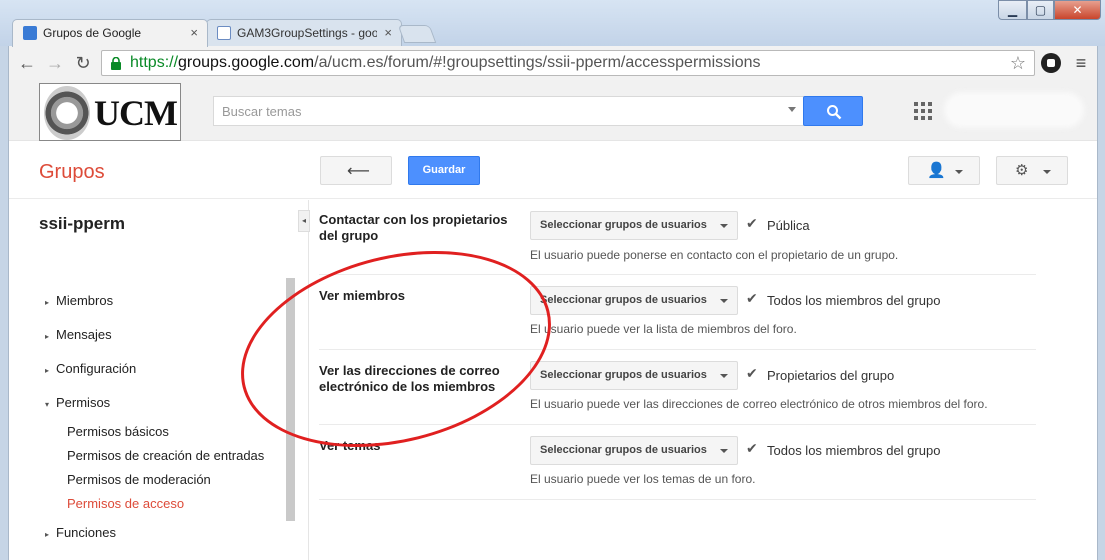 The image size is (1105, 560). I want to click on tab-grupos-de-google: Grupos de Google ×, so click(110, 33).